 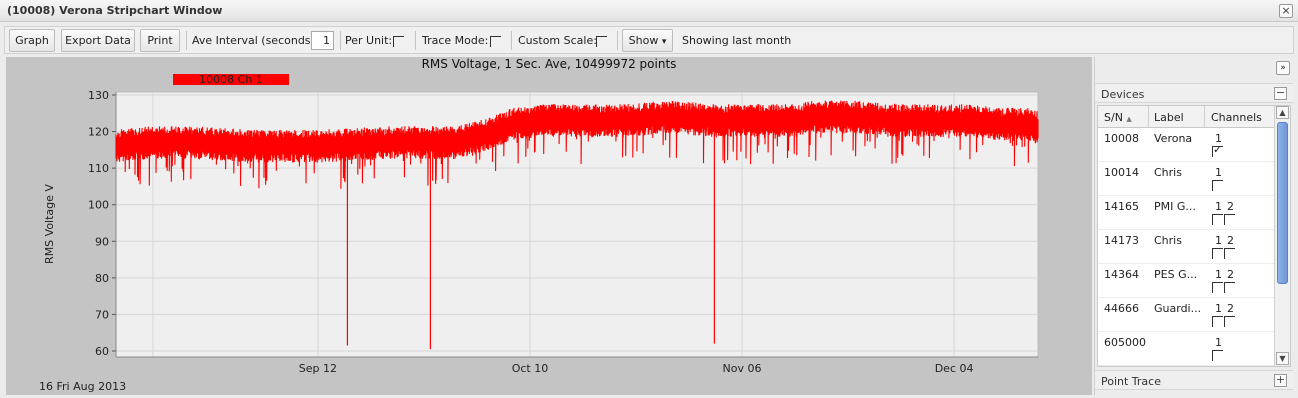 What do you see at coordinates (49, 224) in the screenshot?
I see `y-axis-label: RMS Voltage V` at bounding box center [49, 224].